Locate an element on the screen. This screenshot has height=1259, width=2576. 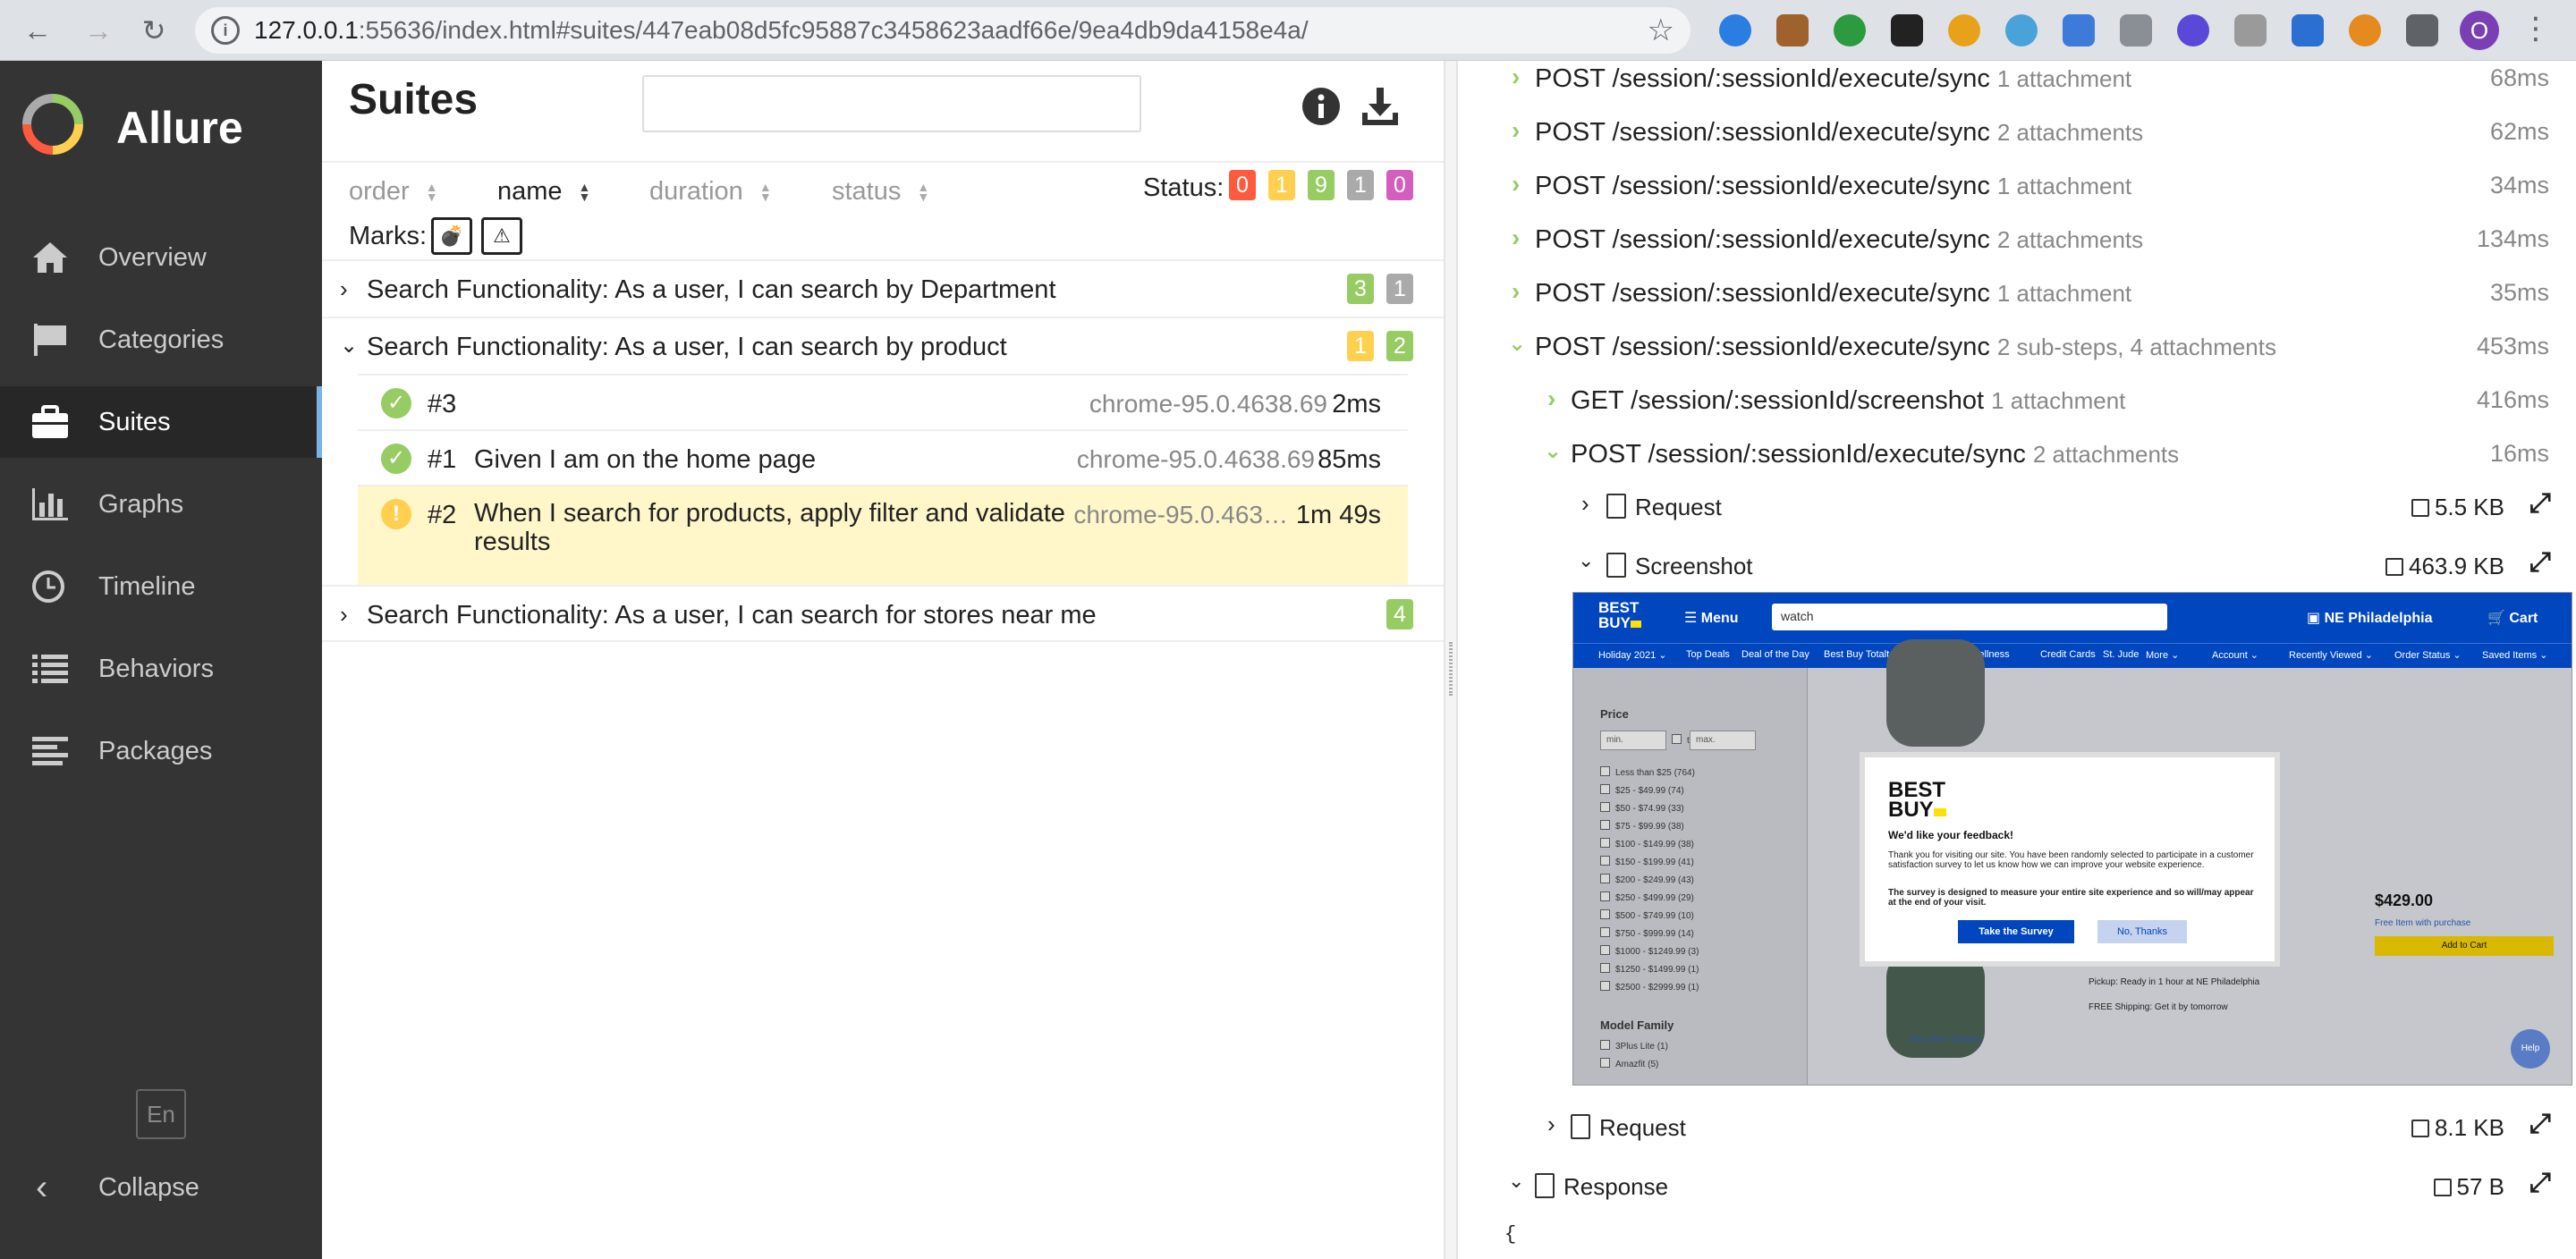
step-title: POST /session/:sessionId/execute/sync is located at coordinates (1762, 347).